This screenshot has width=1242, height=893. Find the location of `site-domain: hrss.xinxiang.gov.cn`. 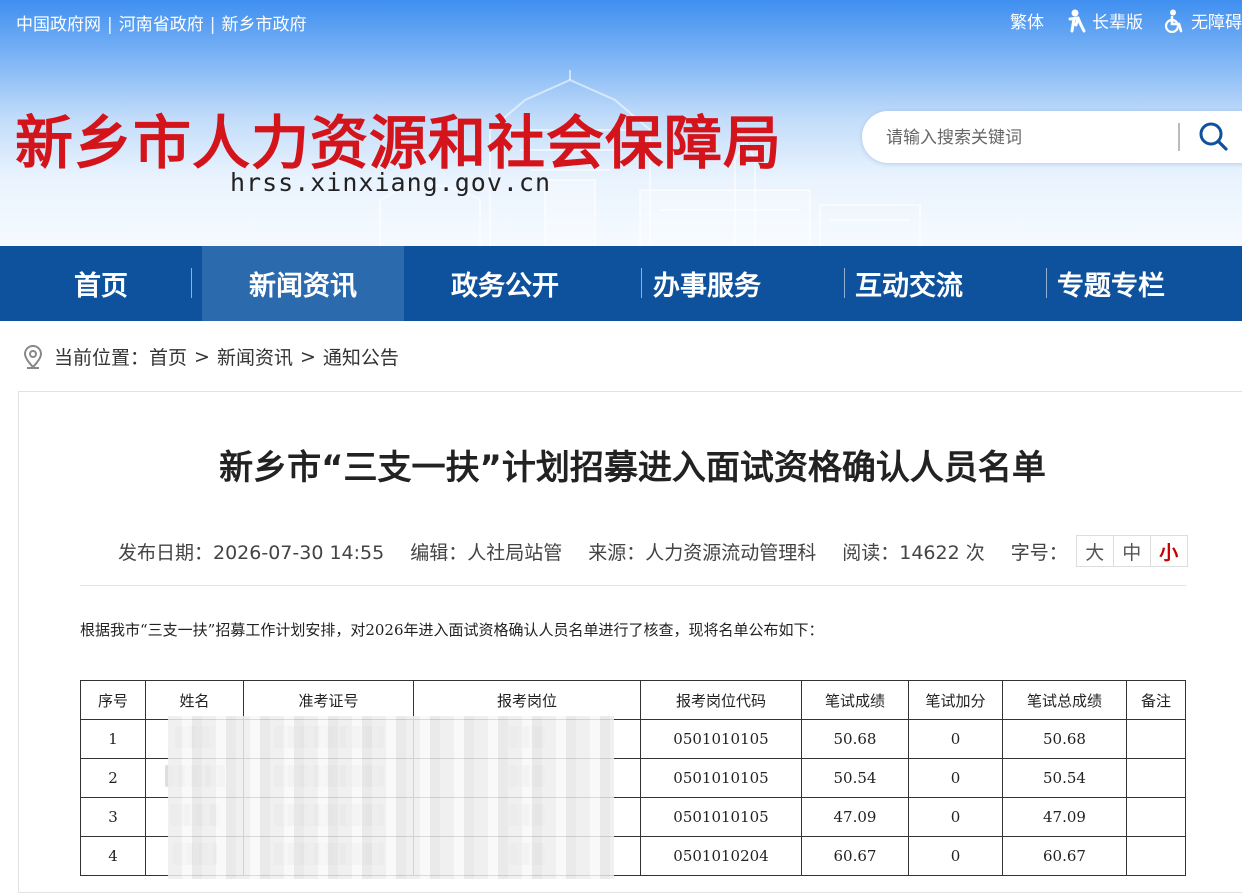

site-domain: hrss.xinxiang.gov.cn is located at coordinates (391, 182).